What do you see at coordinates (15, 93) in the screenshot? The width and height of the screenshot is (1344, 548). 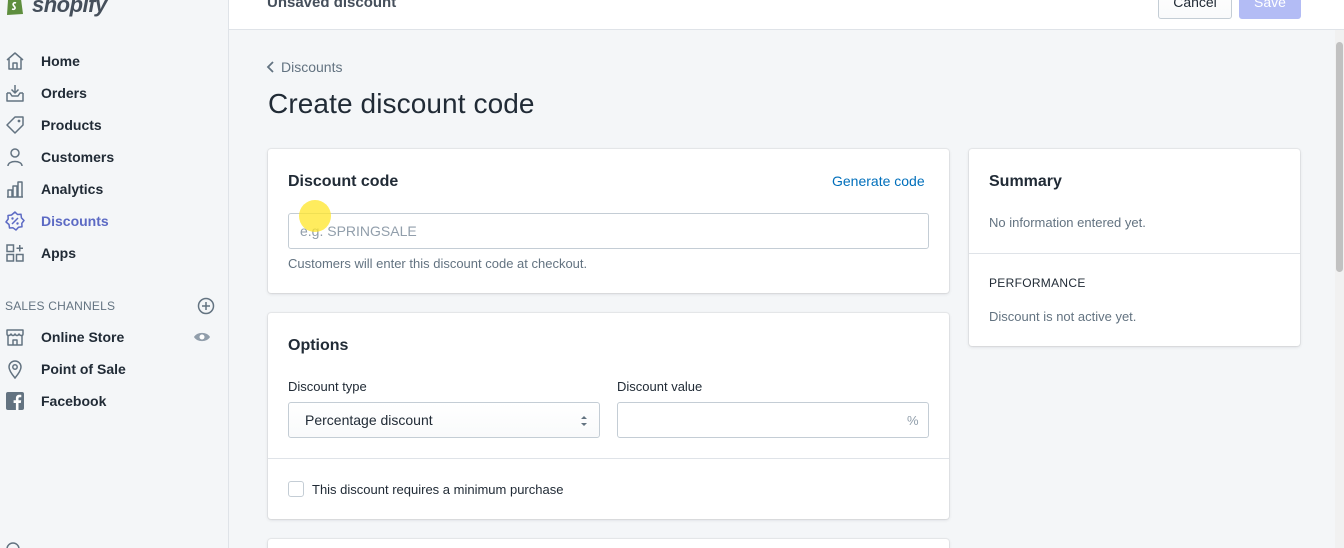 I see `orders-icon` at bounding box center [15, 93].